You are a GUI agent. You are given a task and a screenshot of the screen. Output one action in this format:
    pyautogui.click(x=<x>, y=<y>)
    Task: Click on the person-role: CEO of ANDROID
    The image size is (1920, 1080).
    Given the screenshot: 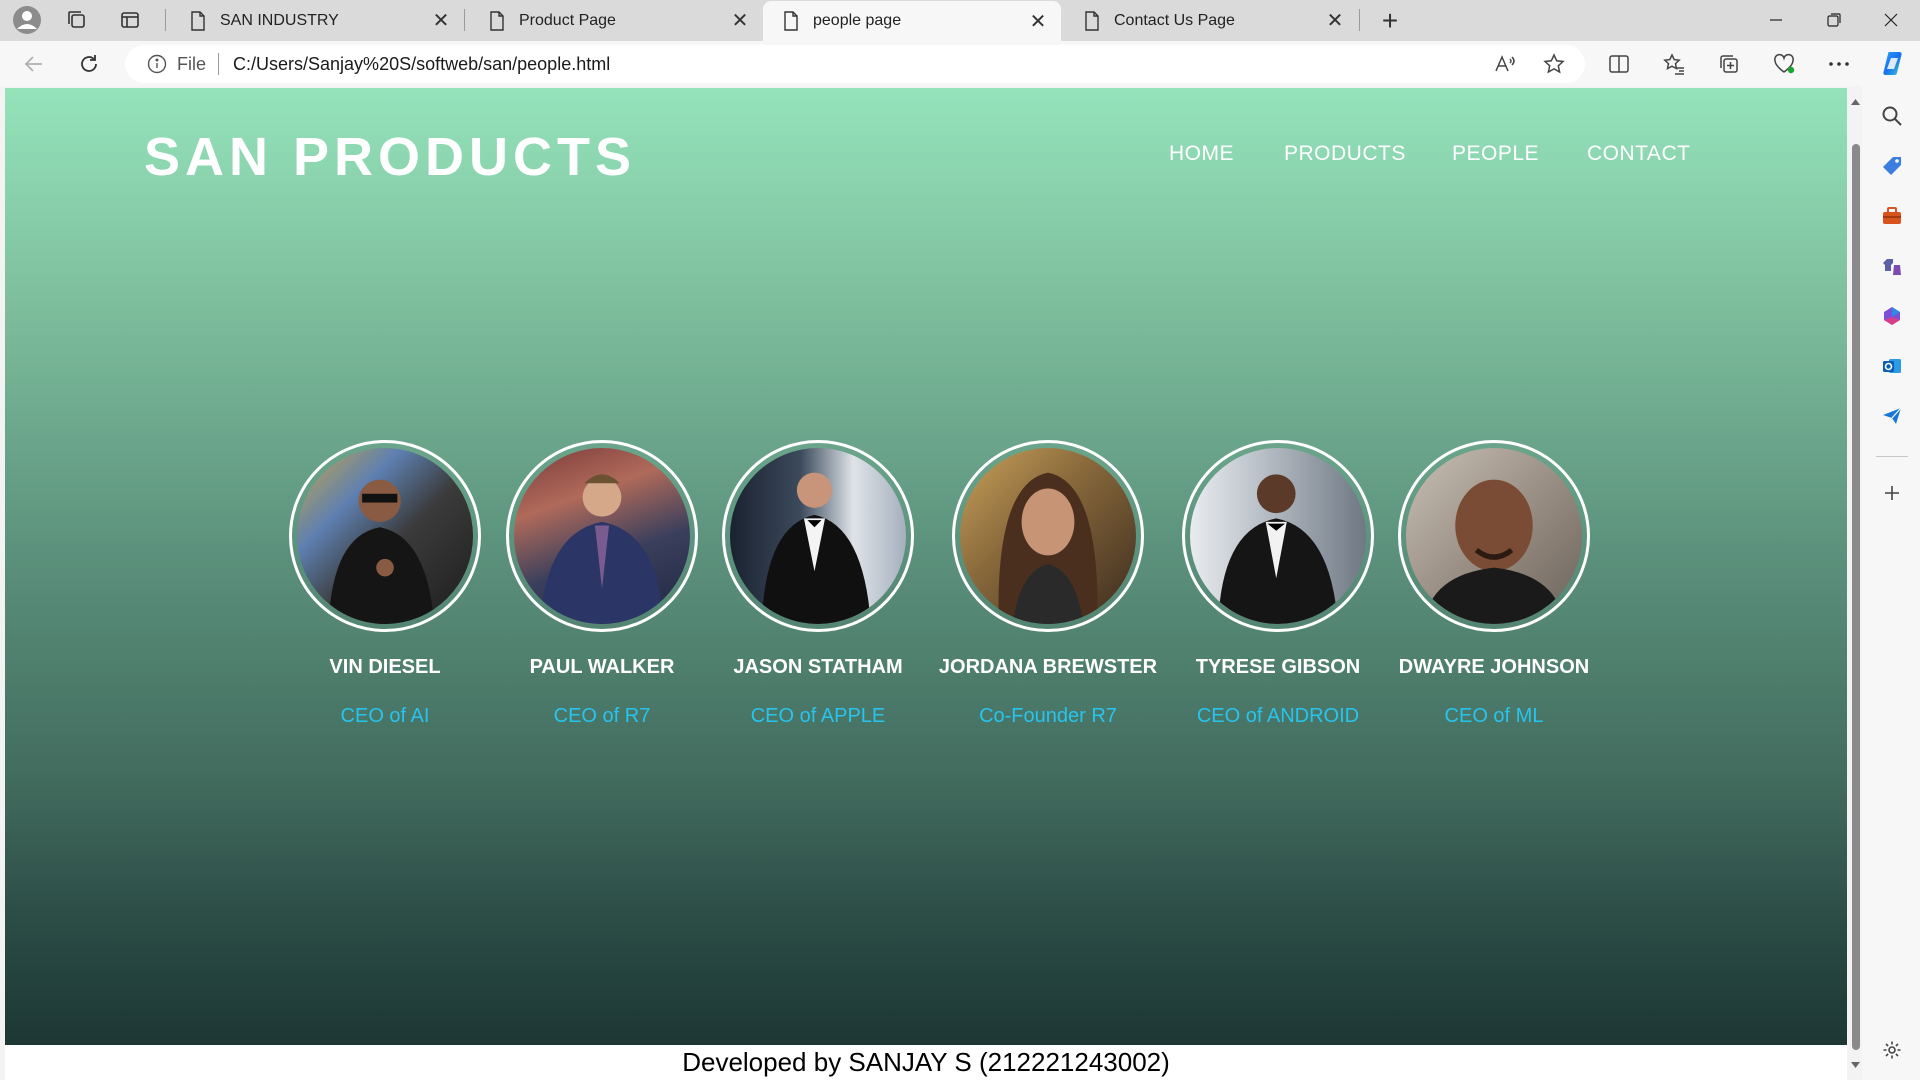 What is the action you would take?
    pyautogui.click(x=1278, y=716)
    